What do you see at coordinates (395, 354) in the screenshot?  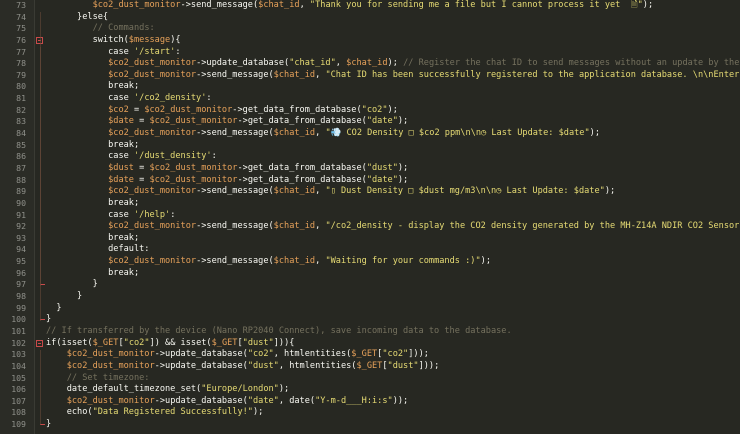 I see `code-token: "co2"` at bounding box center [395, 354].